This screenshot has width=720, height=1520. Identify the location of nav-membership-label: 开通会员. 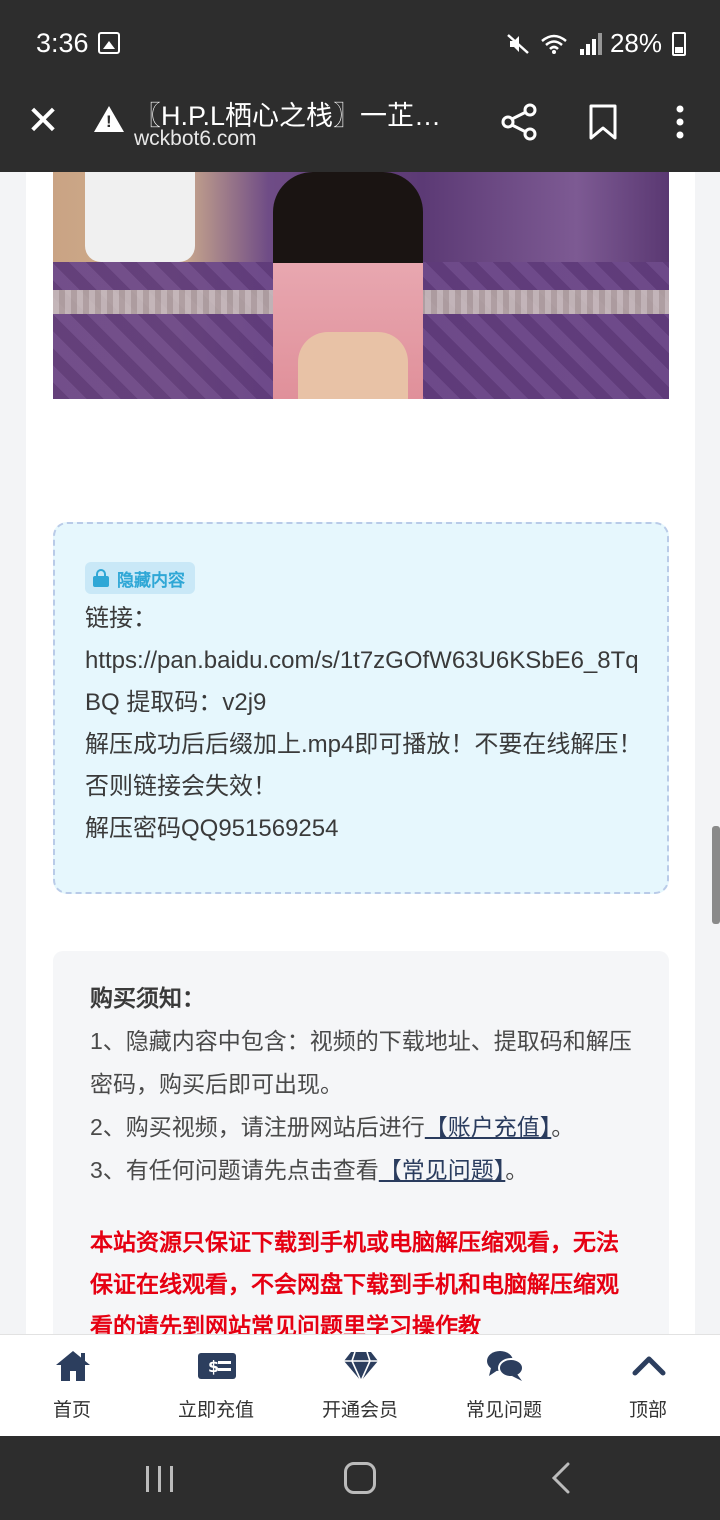
(359, 1410).